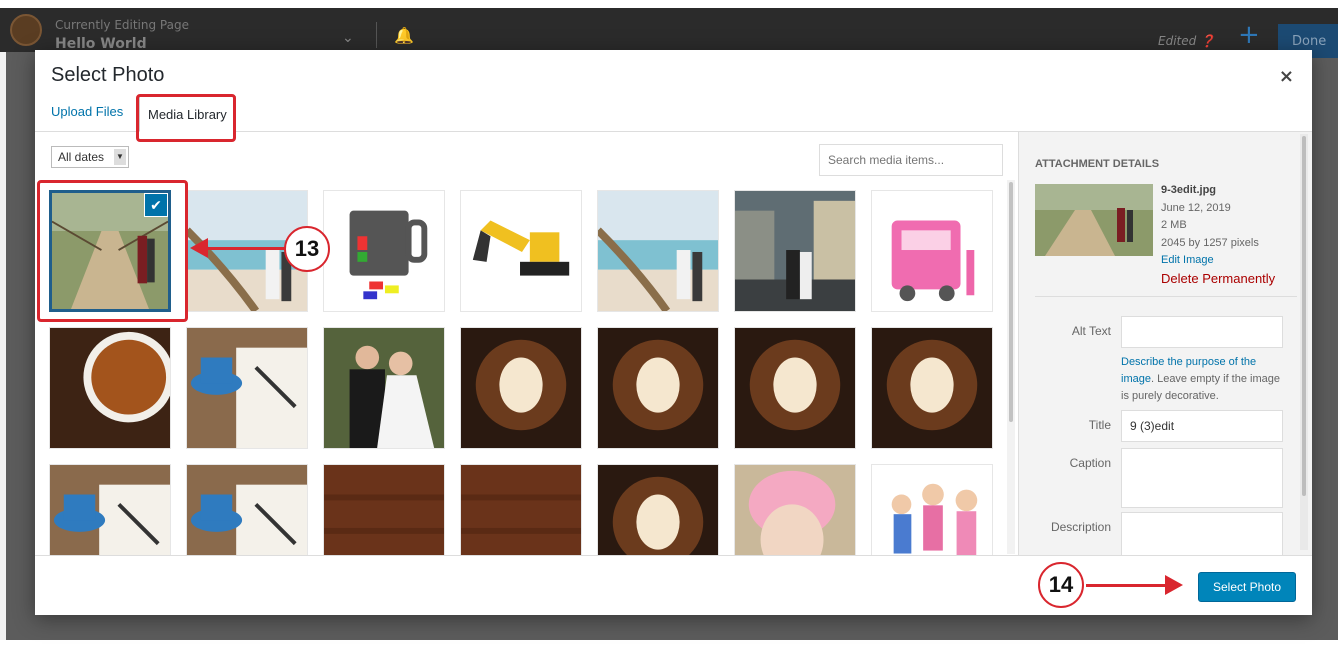 Image resolution: width=1338 pixels, height=648 pixels. What do you see at coordinates (1286, 76) in the screenshot?
I see `close-icon: ×` at bounding box center [1286, 76].